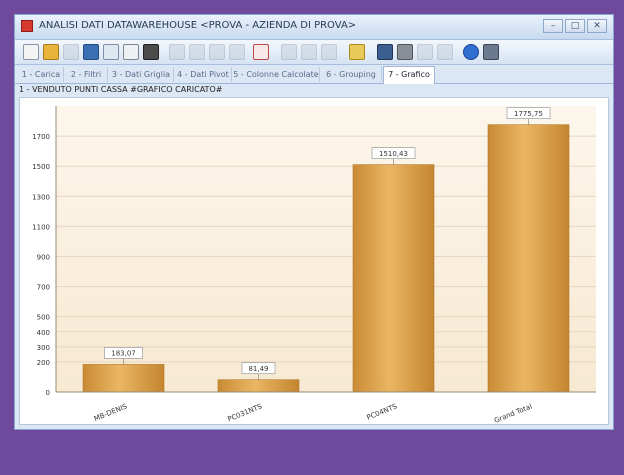 The width and height of the screenshot is (624, 475). What do you see at coordinates (471, 52) in the screenshot?
I see `help-icon` at bounding box center [471, 52].